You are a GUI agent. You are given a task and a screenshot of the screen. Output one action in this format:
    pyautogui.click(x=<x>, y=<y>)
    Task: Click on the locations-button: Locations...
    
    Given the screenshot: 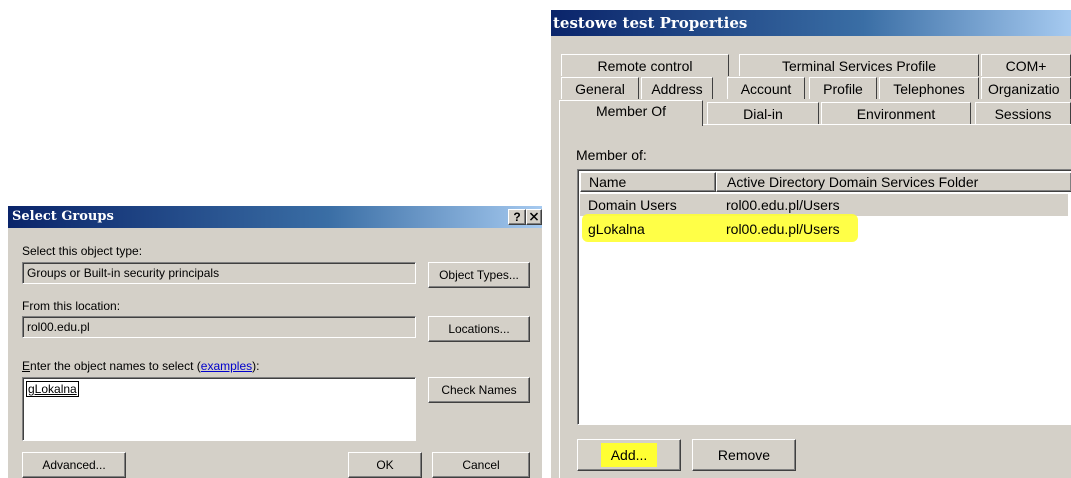 What is the action you would take?
    pyautogui.click(x=479, y=329)
    